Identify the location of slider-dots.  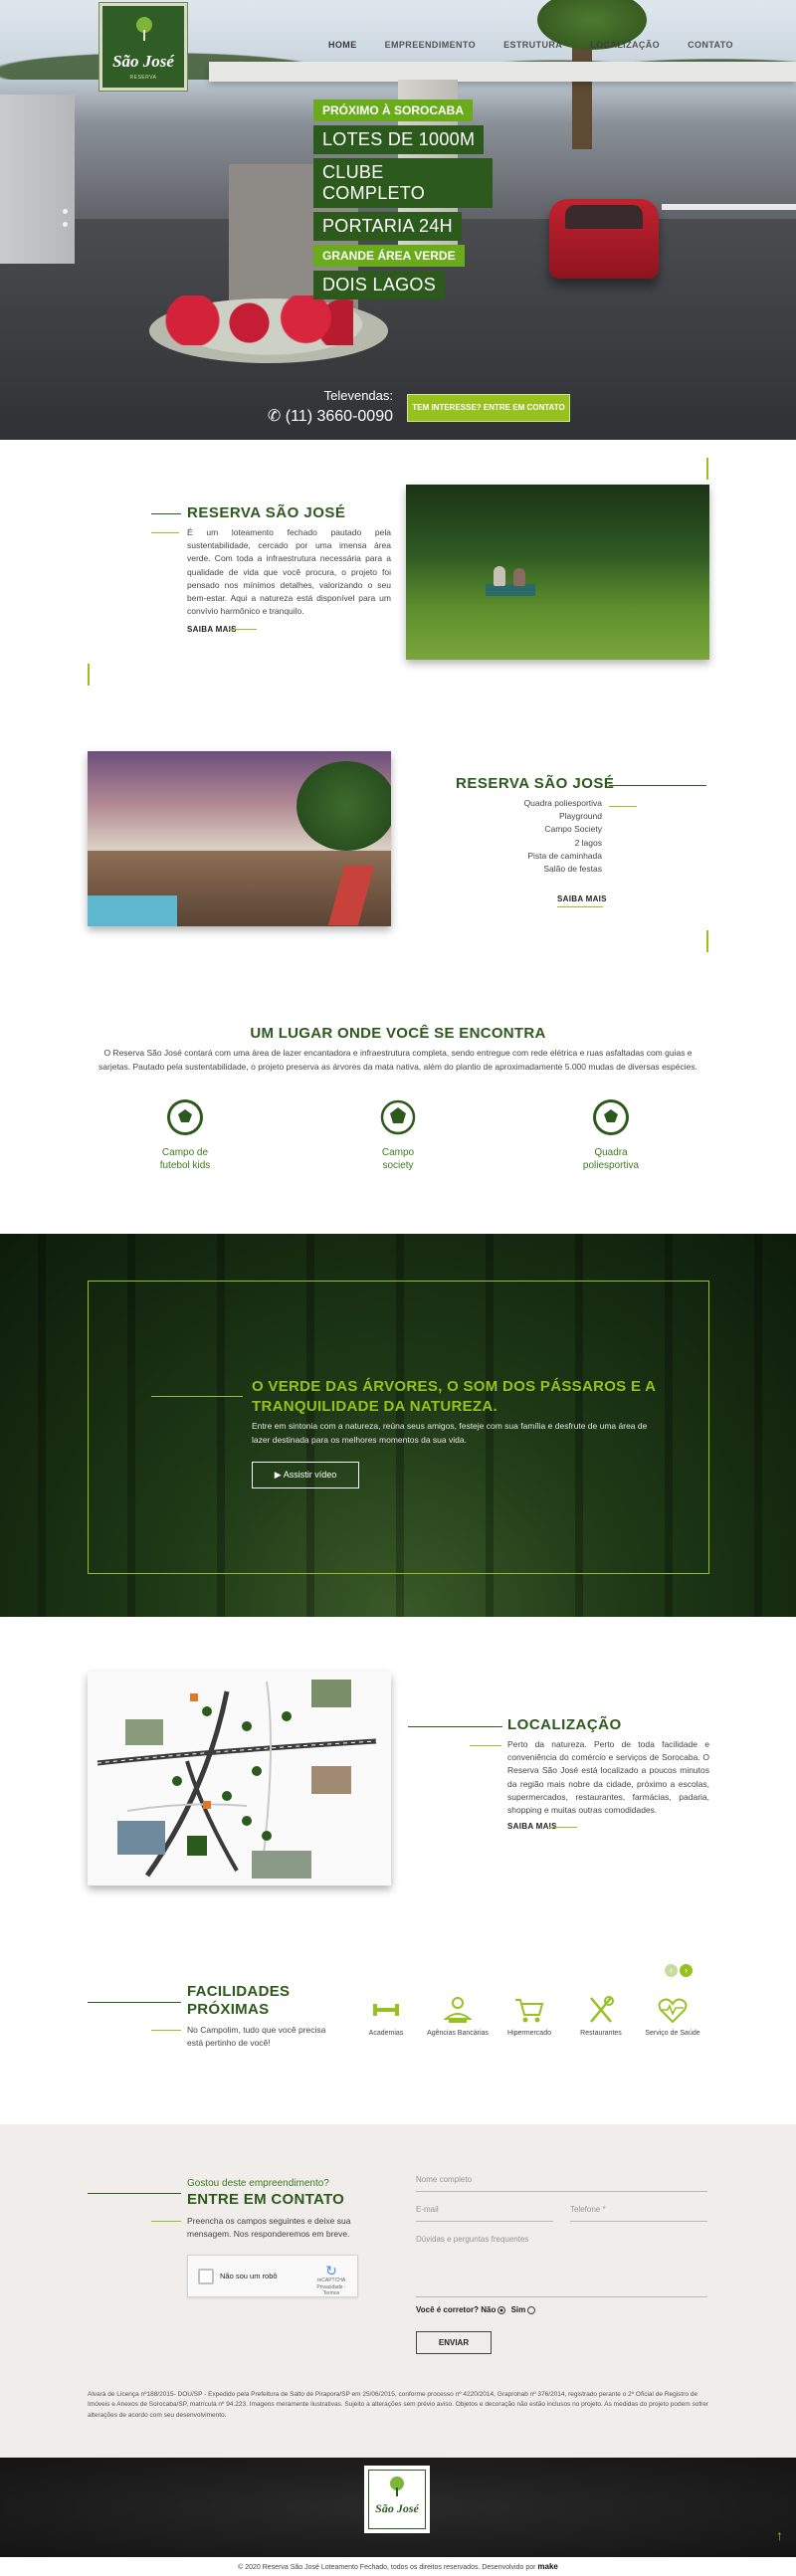
(65, 222).